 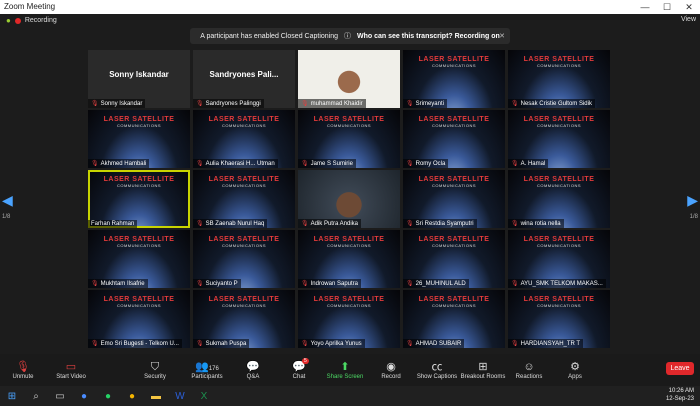 I want to click on participant-name-label: 🎙 Suciyanto P, so click(x=217, y=283).